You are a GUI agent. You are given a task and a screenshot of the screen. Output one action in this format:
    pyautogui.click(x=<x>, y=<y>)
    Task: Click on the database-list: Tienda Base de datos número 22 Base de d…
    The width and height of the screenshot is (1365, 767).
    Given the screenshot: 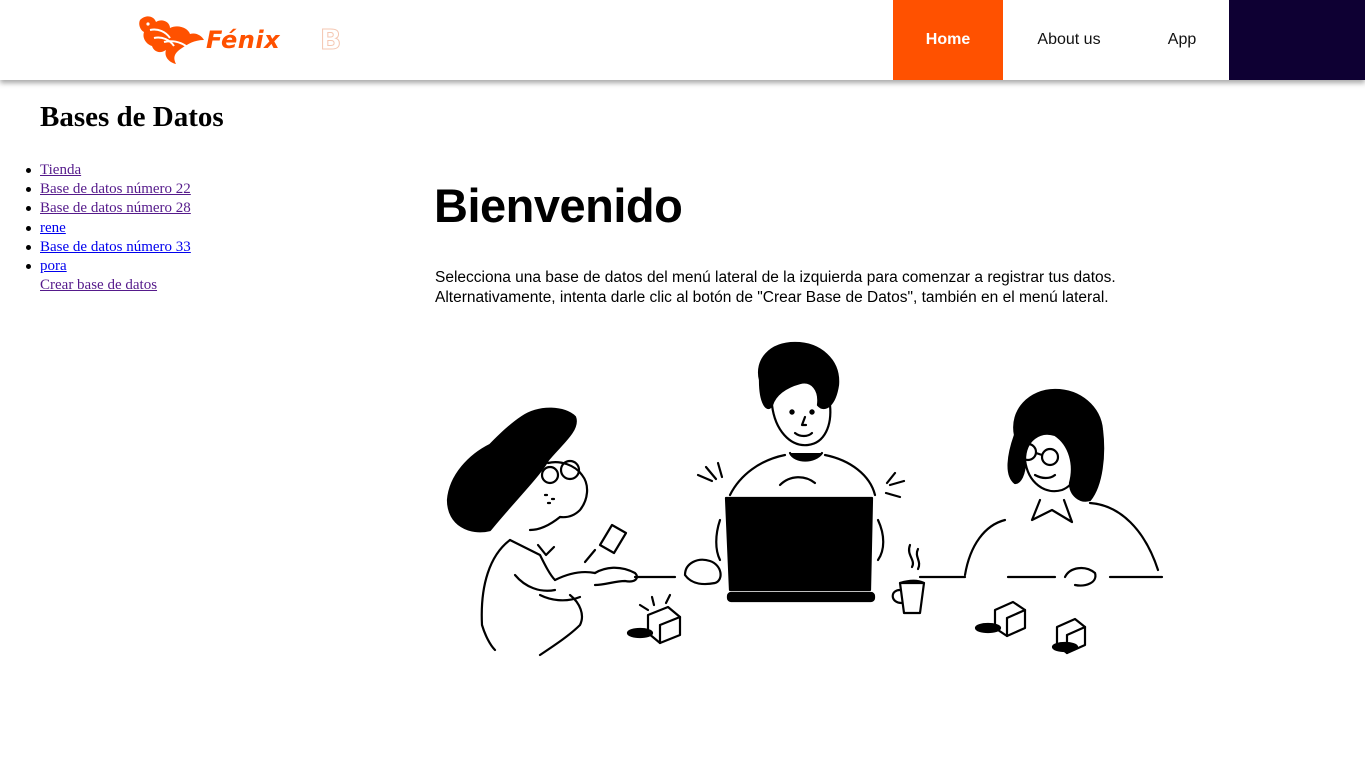 What is the action you would take?
    pyautogui.click(x=108, y=228)
    